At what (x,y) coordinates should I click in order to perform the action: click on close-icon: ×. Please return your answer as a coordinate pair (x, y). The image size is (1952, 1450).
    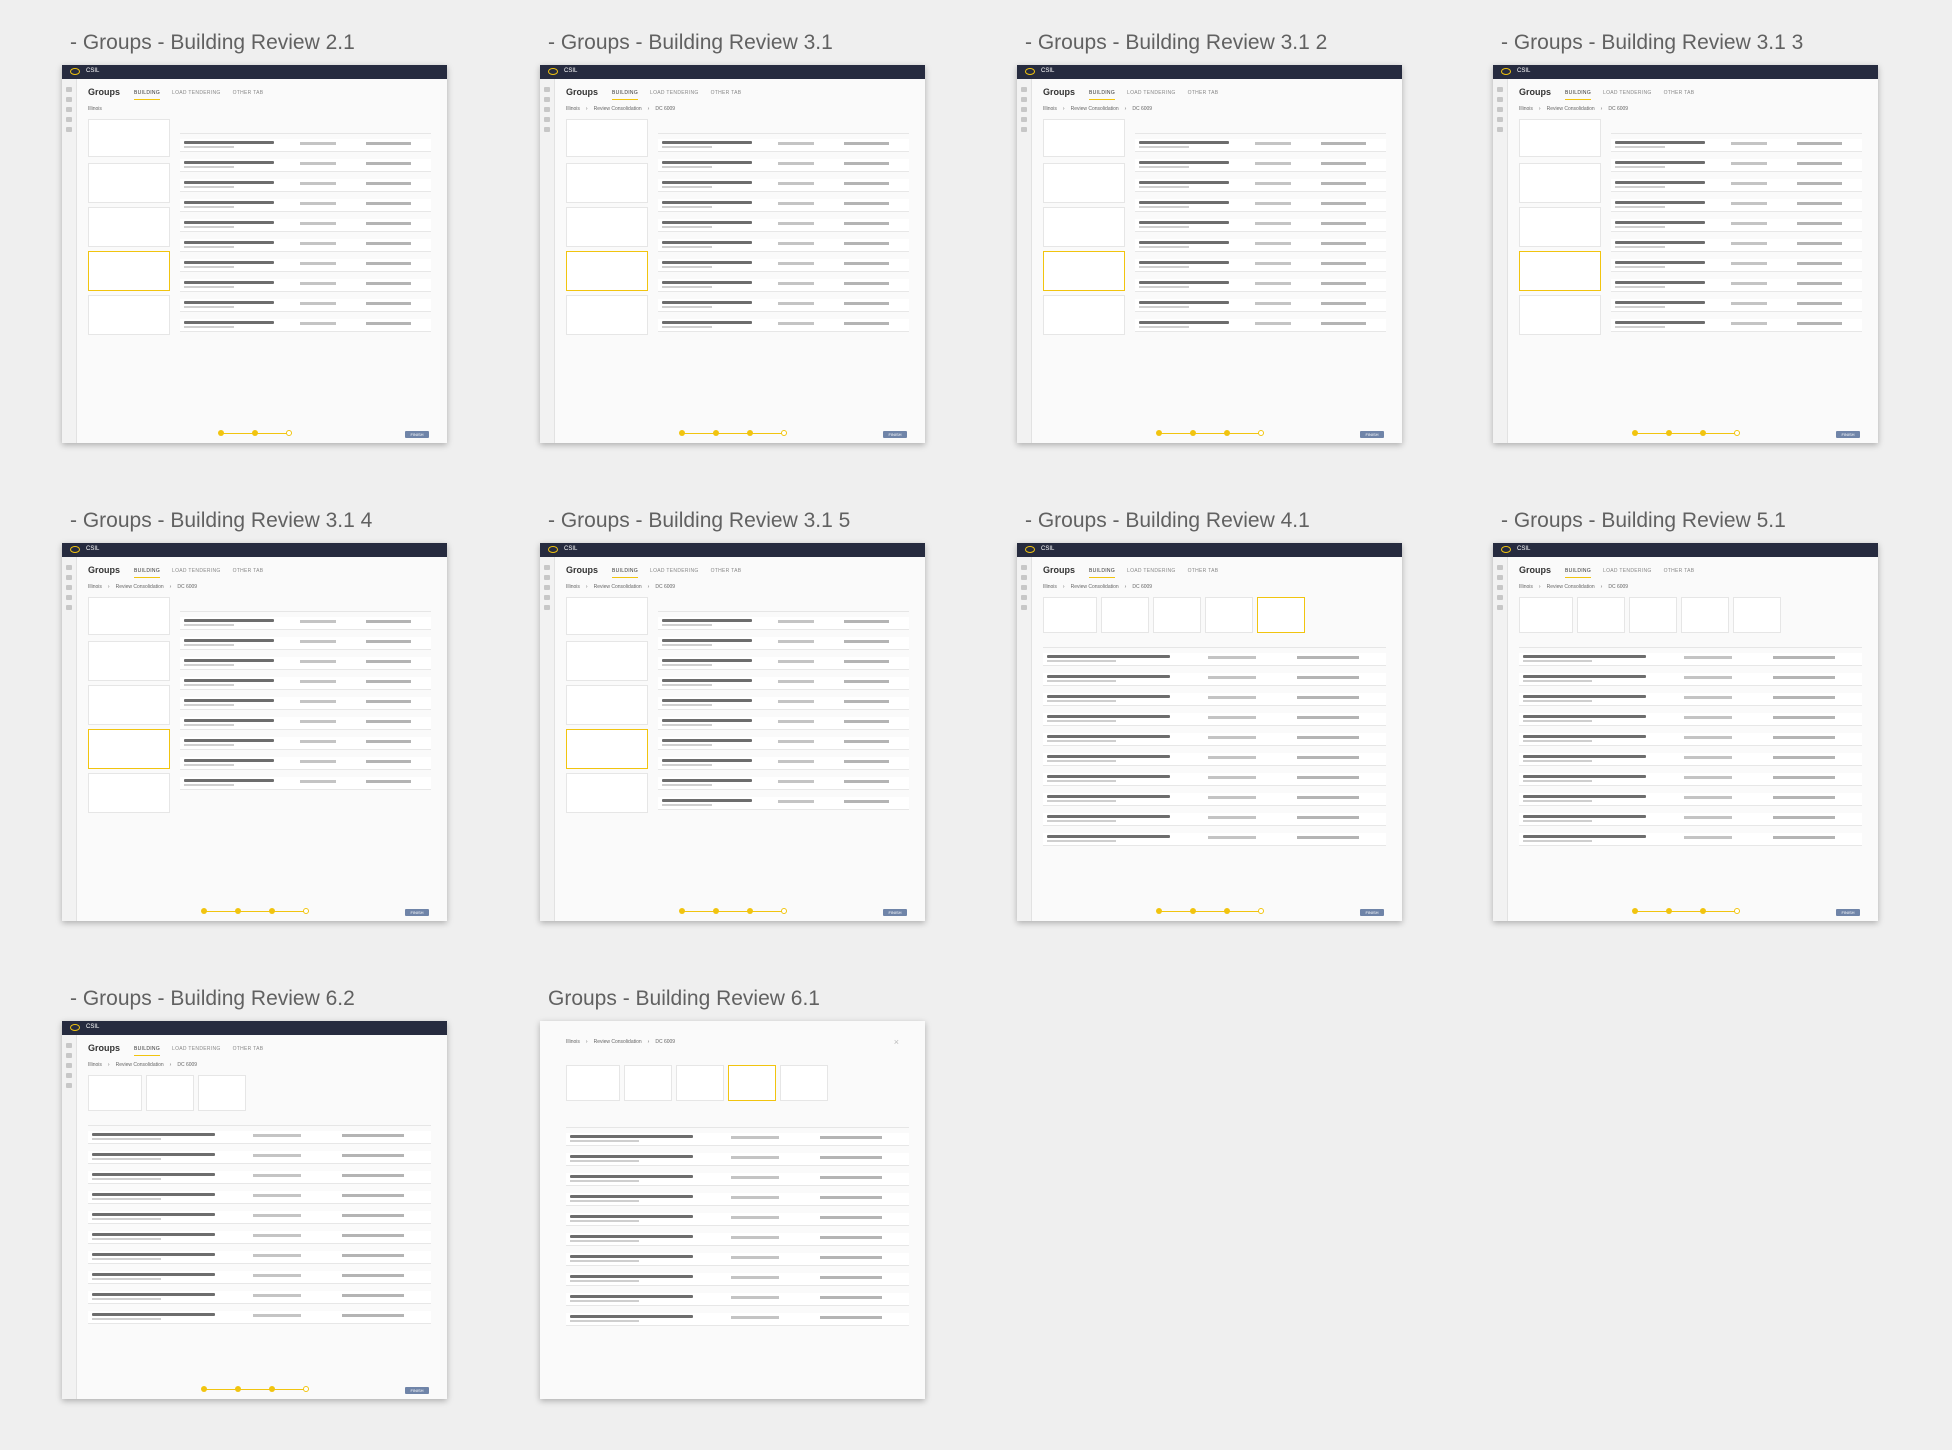
    Looking at the image, I should click on (896, 1042).